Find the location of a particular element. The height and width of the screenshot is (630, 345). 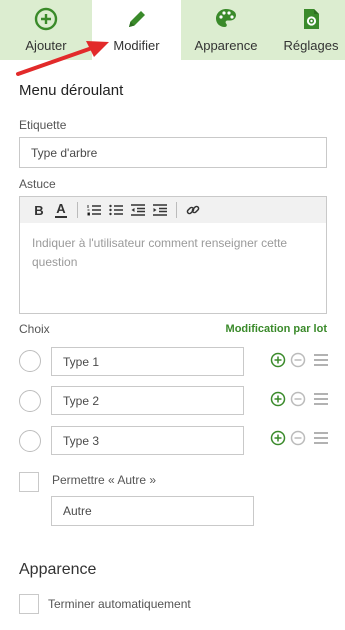

section-title: Menu déroulant is located at coordinates (71, 90).